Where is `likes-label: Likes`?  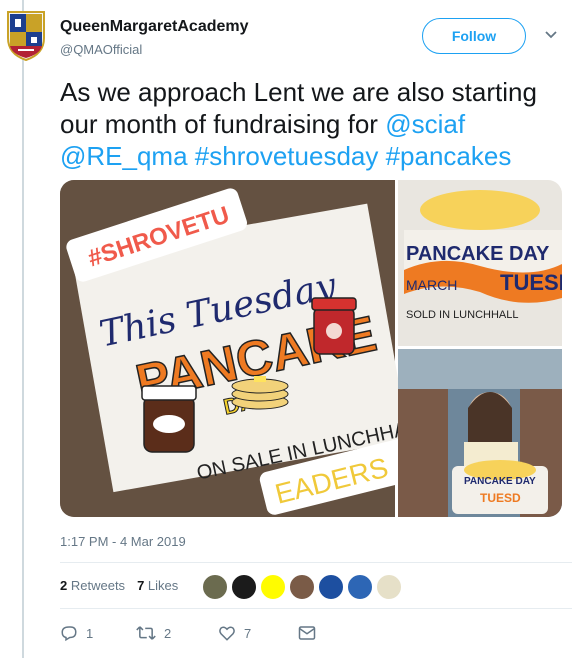 likes-label: Likes is located at coordinates (163, 585).